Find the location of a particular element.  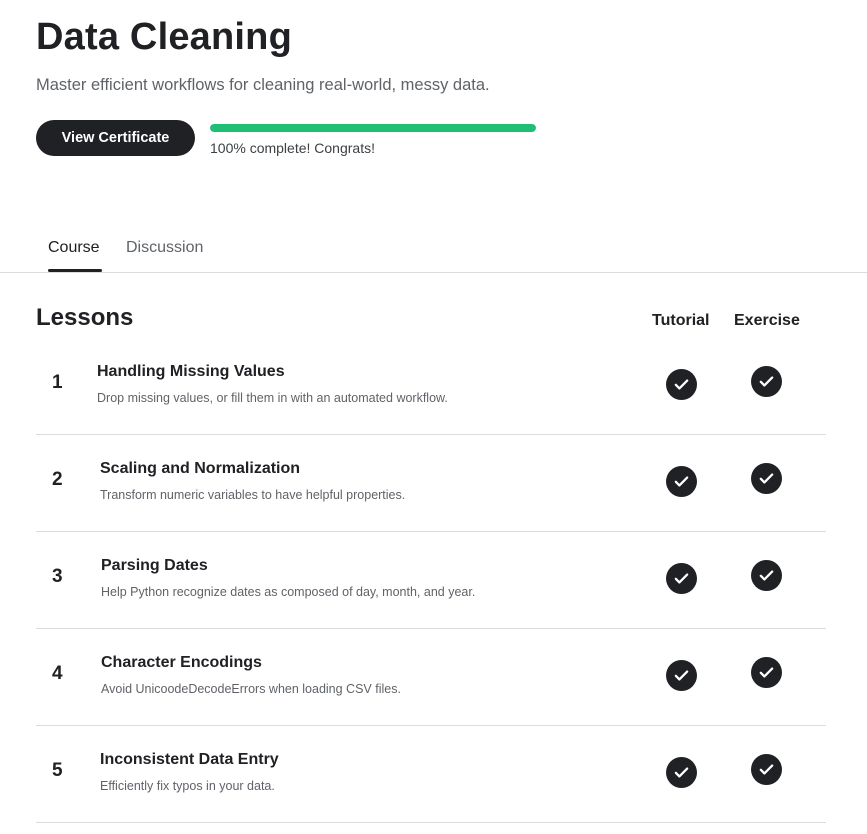

lesson-number: 4 is located at coordinates (57, 673).